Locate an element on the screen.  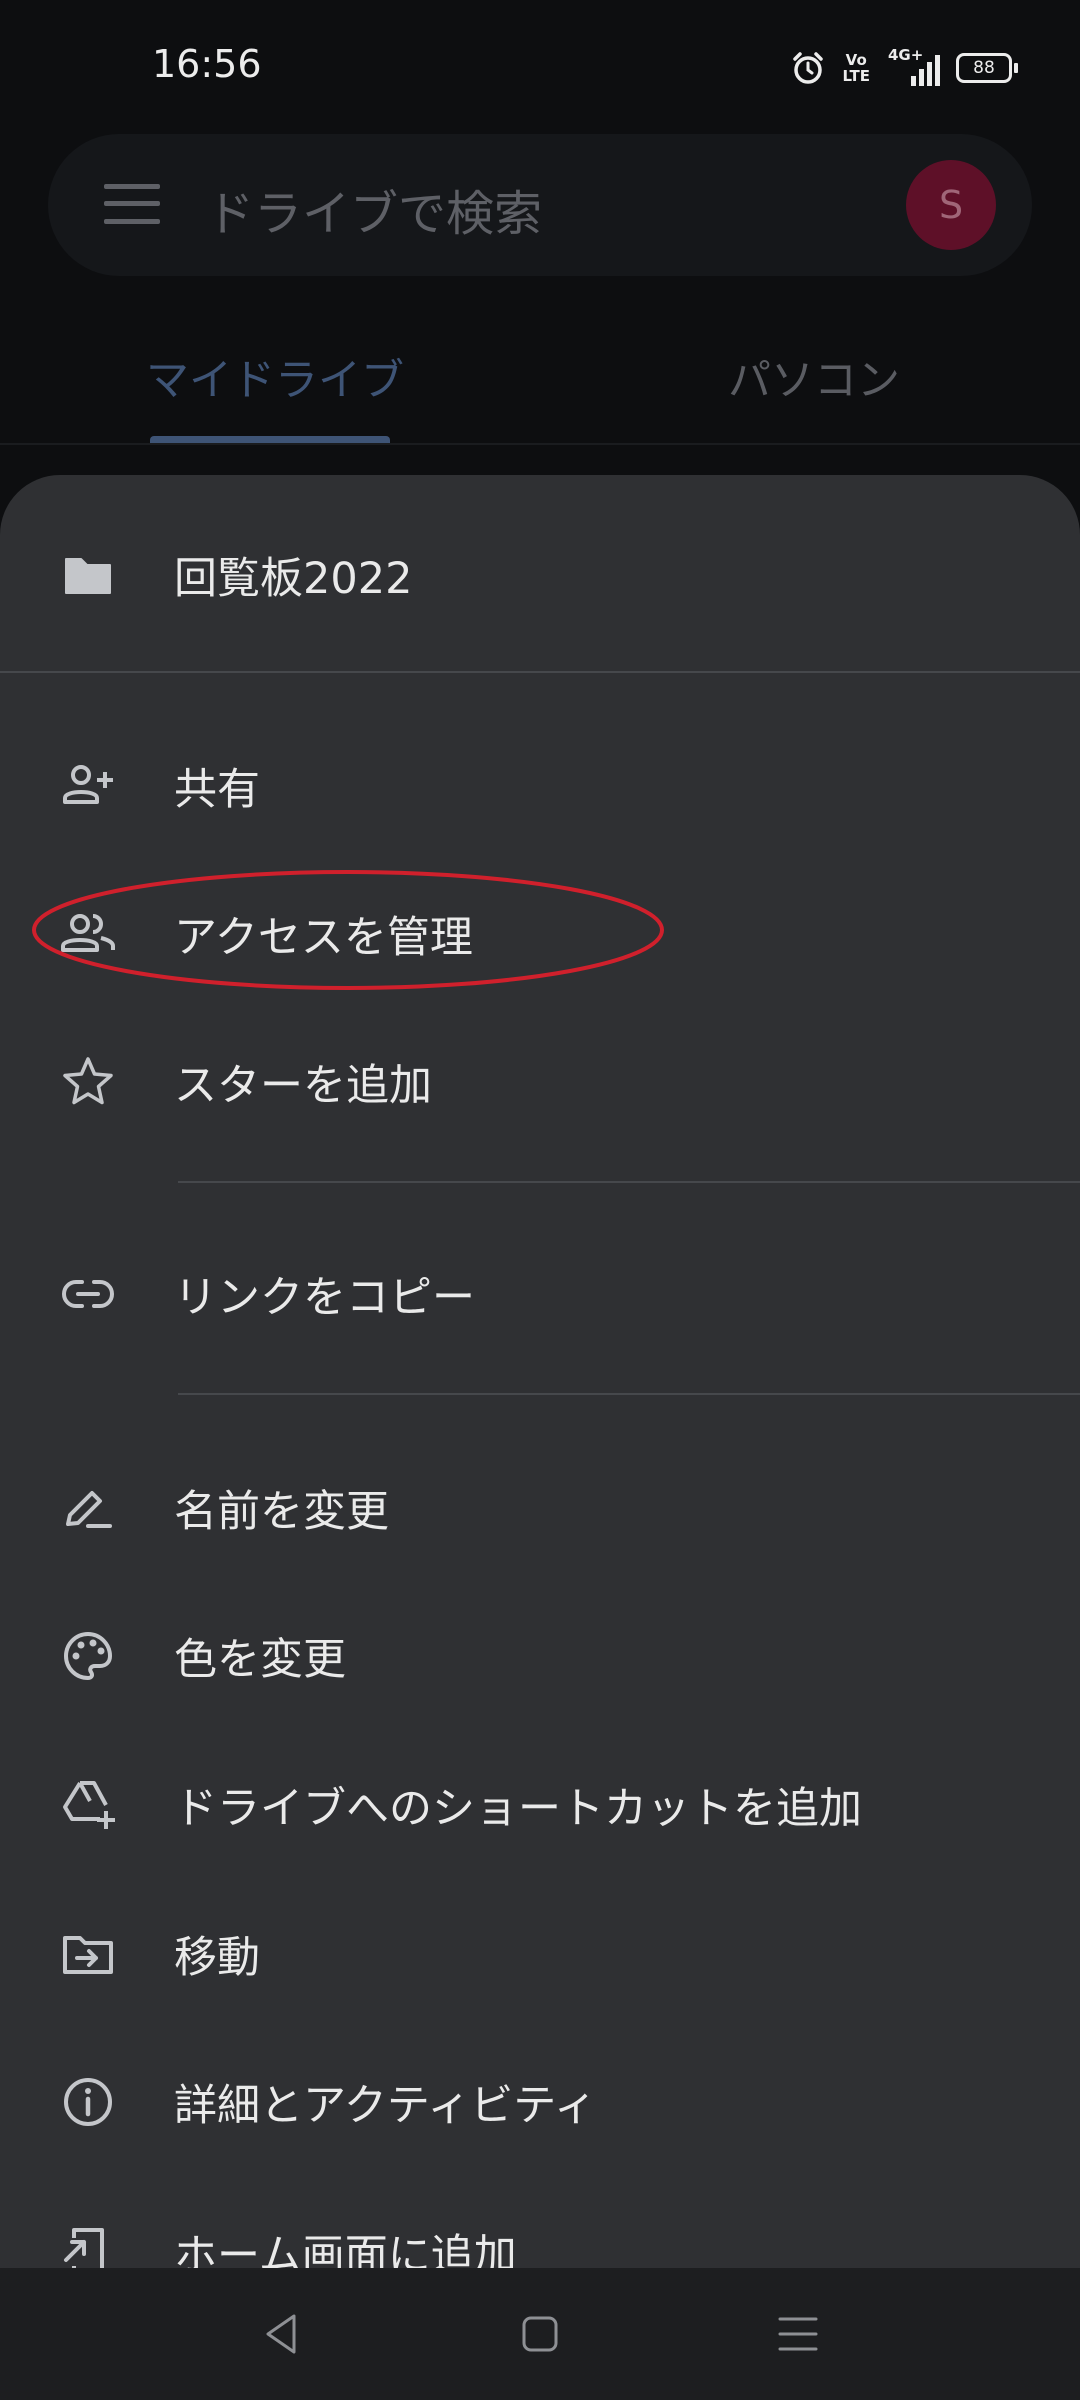
status-bar: 16:56 Vo LTE 4G+ 88 is located at coordinates (540, 67).